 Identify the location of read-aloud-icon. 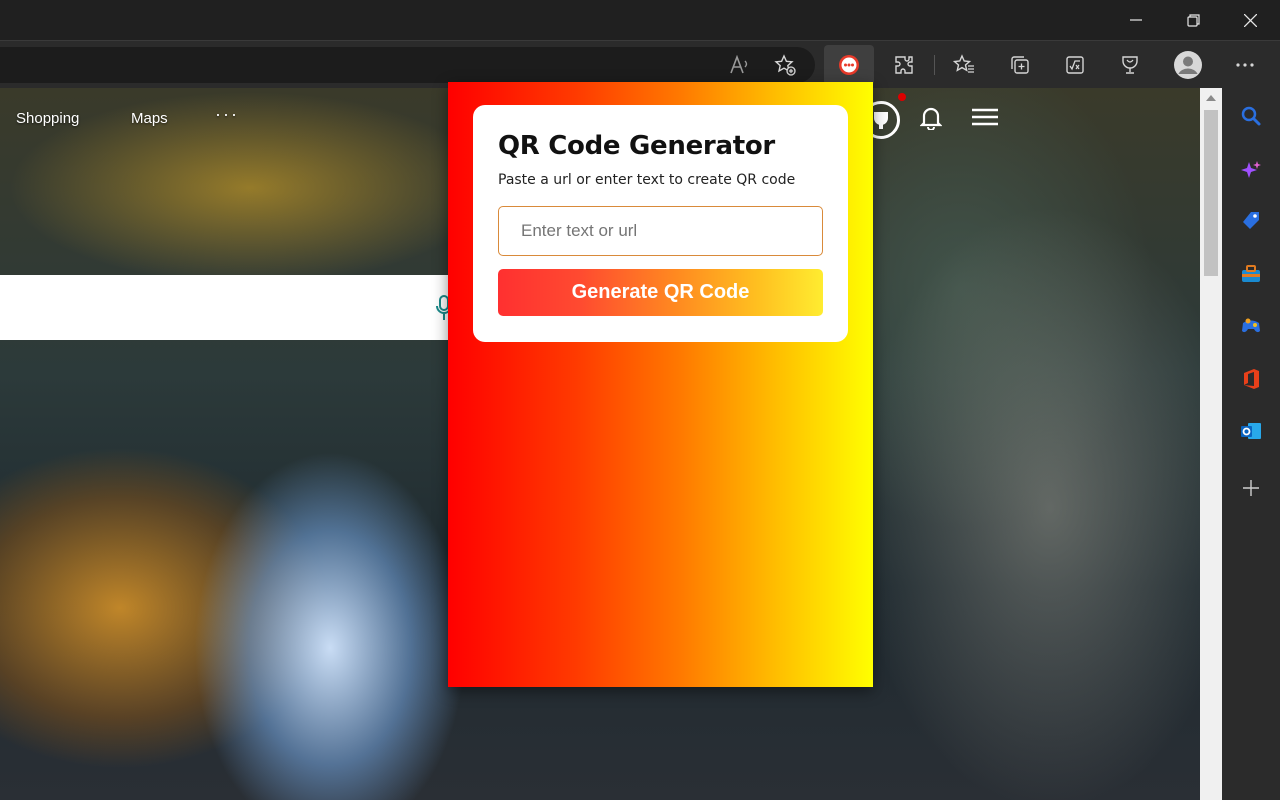
(739, 64).